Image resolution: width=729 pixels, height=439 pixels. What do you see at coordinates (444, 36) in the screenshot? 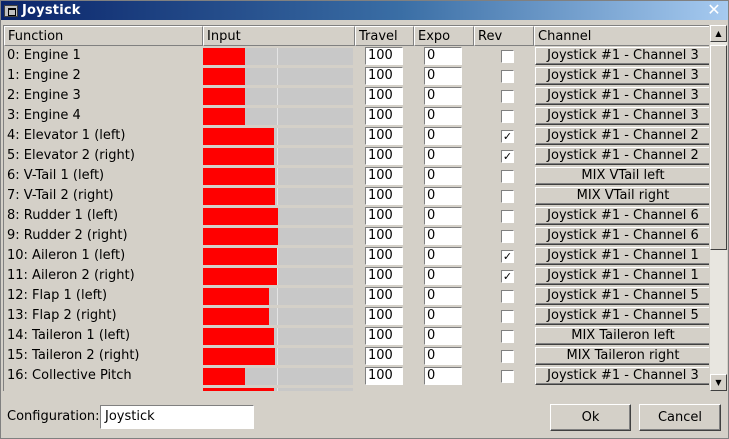
I see `column-header-expo: Expo` at bounding box center [444, 36].